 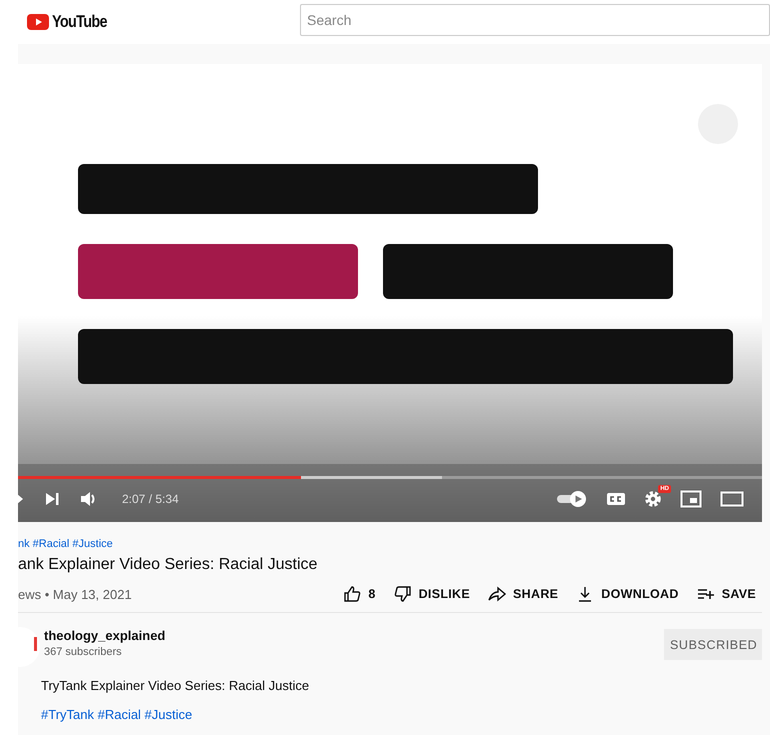 I want to click on captions-icon, so click(x=616, y=499).